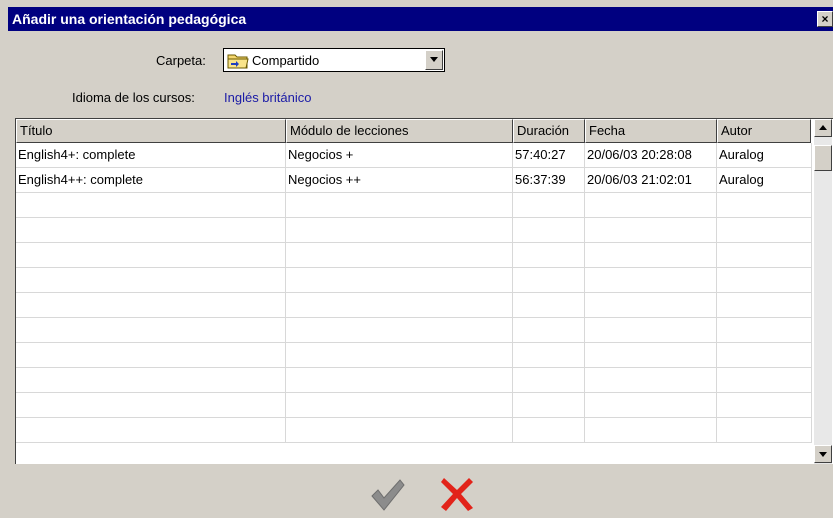 This screenshot has height=518, width=833. I want to click on column-header-fecha: Fecha, so click(651, 131).